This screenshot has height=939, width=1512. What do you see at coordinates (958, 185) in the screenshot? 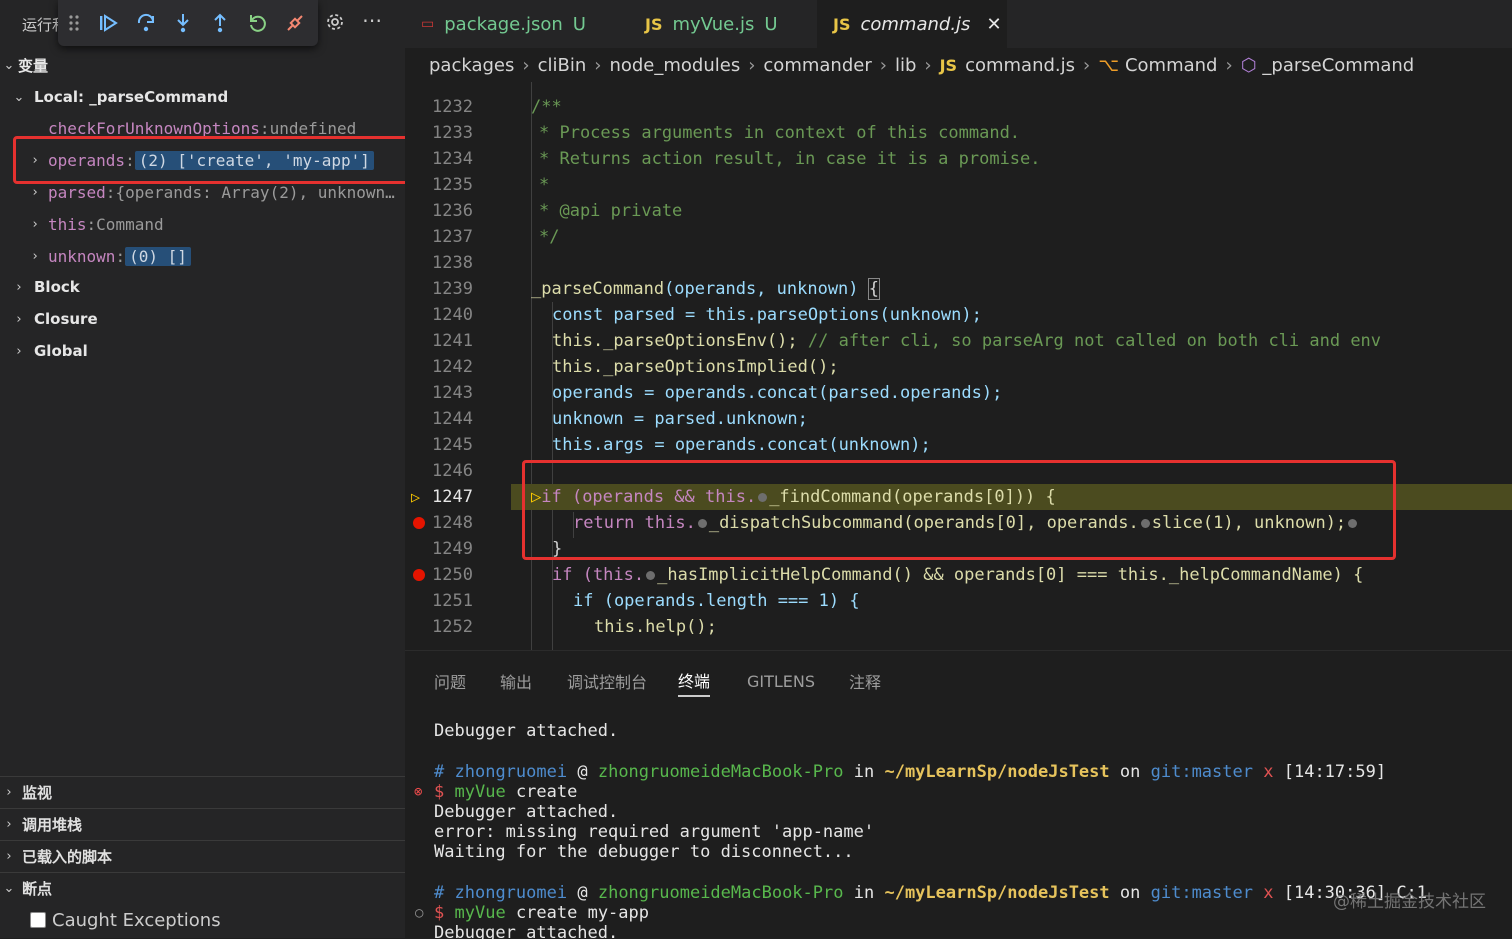
I see `code-line: 1235 *` at bounding box center [958, 185].